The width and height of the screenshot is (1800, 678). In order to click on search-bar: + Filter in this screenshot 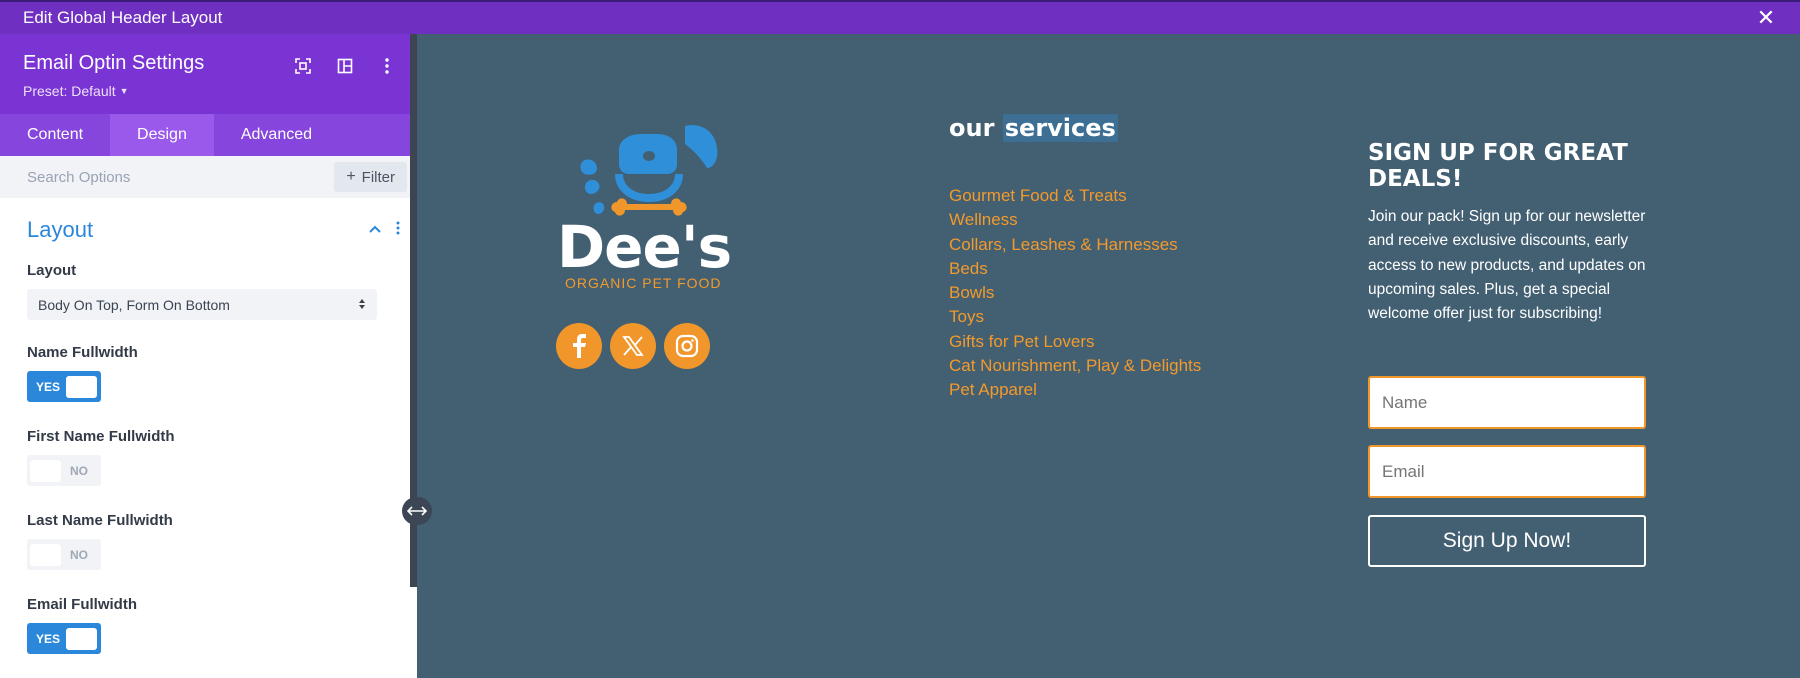, I will do `click(208, 177)`.